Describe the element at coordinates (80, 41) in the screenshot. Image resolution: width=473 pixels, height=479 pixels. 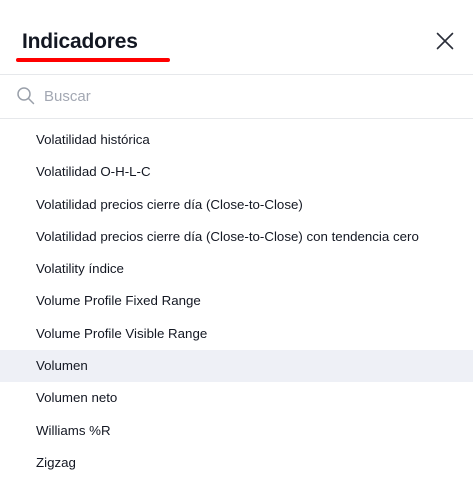
I see `dialog-title: Indicadores` at that location.